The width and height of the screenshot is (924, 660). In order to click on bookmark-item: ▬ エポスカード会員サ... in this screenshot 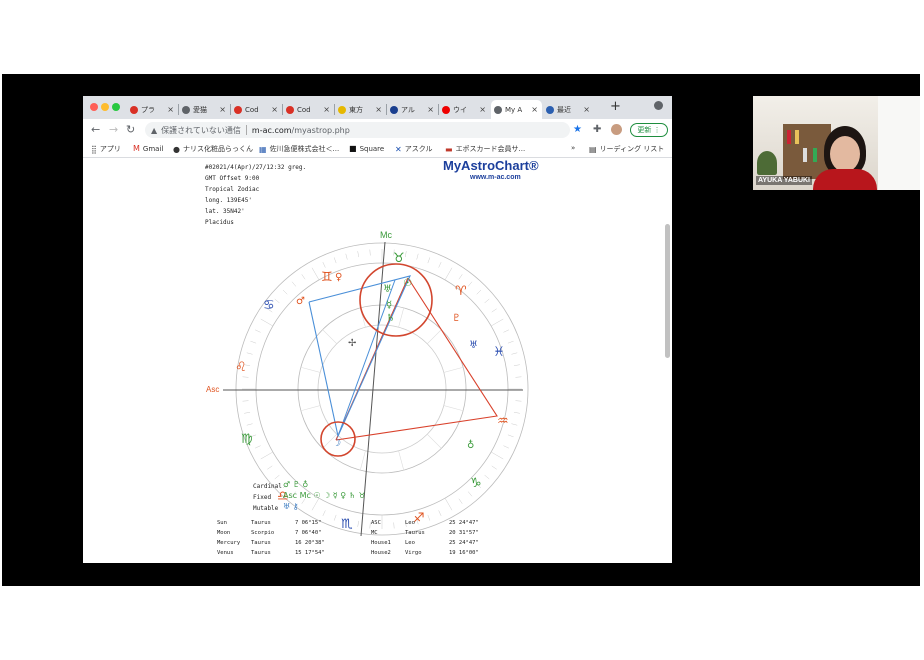, I will do `click(485, 149)`.